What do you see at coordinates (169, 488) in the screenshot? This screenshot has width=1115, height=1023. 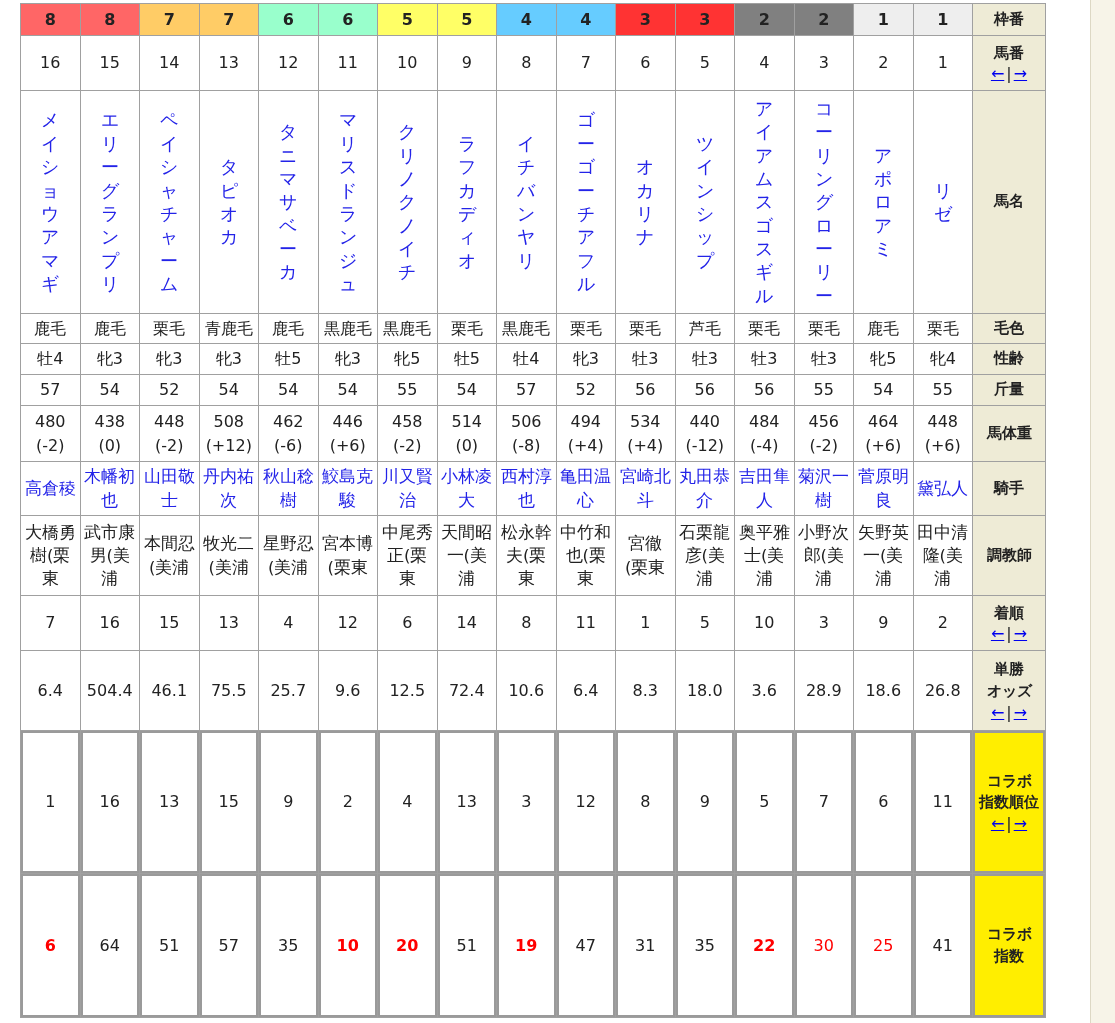 I see `jockey-link: 山田敬士` at bounding box center [169, 488].